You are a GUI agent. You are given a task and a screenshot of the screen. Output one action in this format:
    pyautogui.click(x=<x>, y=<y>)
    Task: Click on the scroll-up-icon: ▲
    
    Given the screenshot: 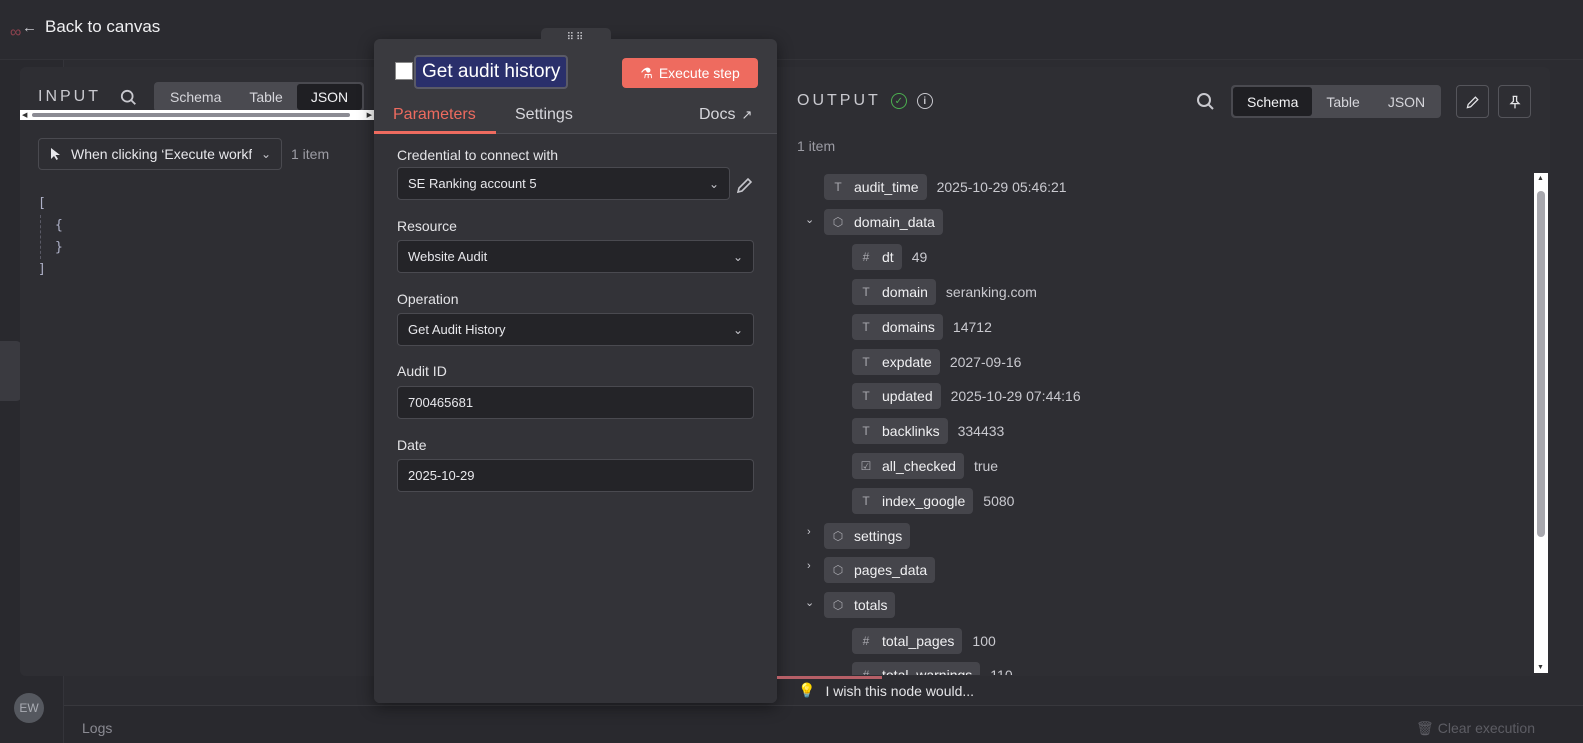 What is the action you would take?
    pyautogui.click(x=1540, y=178)
    